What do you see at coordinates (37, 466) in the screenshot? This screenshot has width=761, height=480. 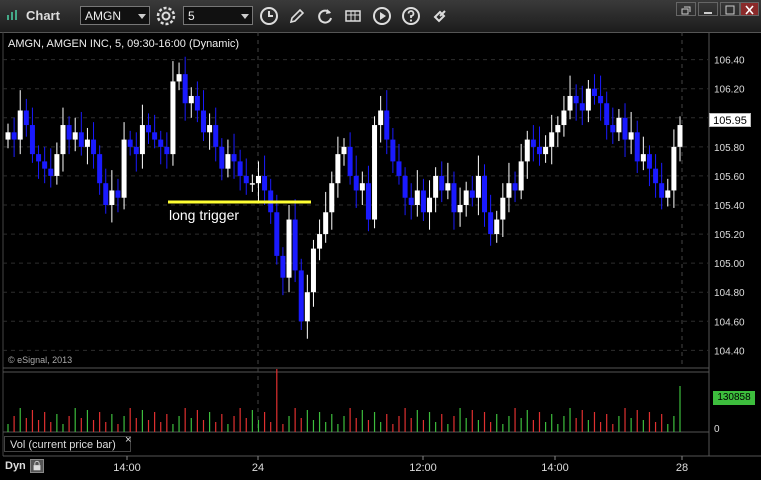 I see `lock-icon` at bounding box center [37, 466].